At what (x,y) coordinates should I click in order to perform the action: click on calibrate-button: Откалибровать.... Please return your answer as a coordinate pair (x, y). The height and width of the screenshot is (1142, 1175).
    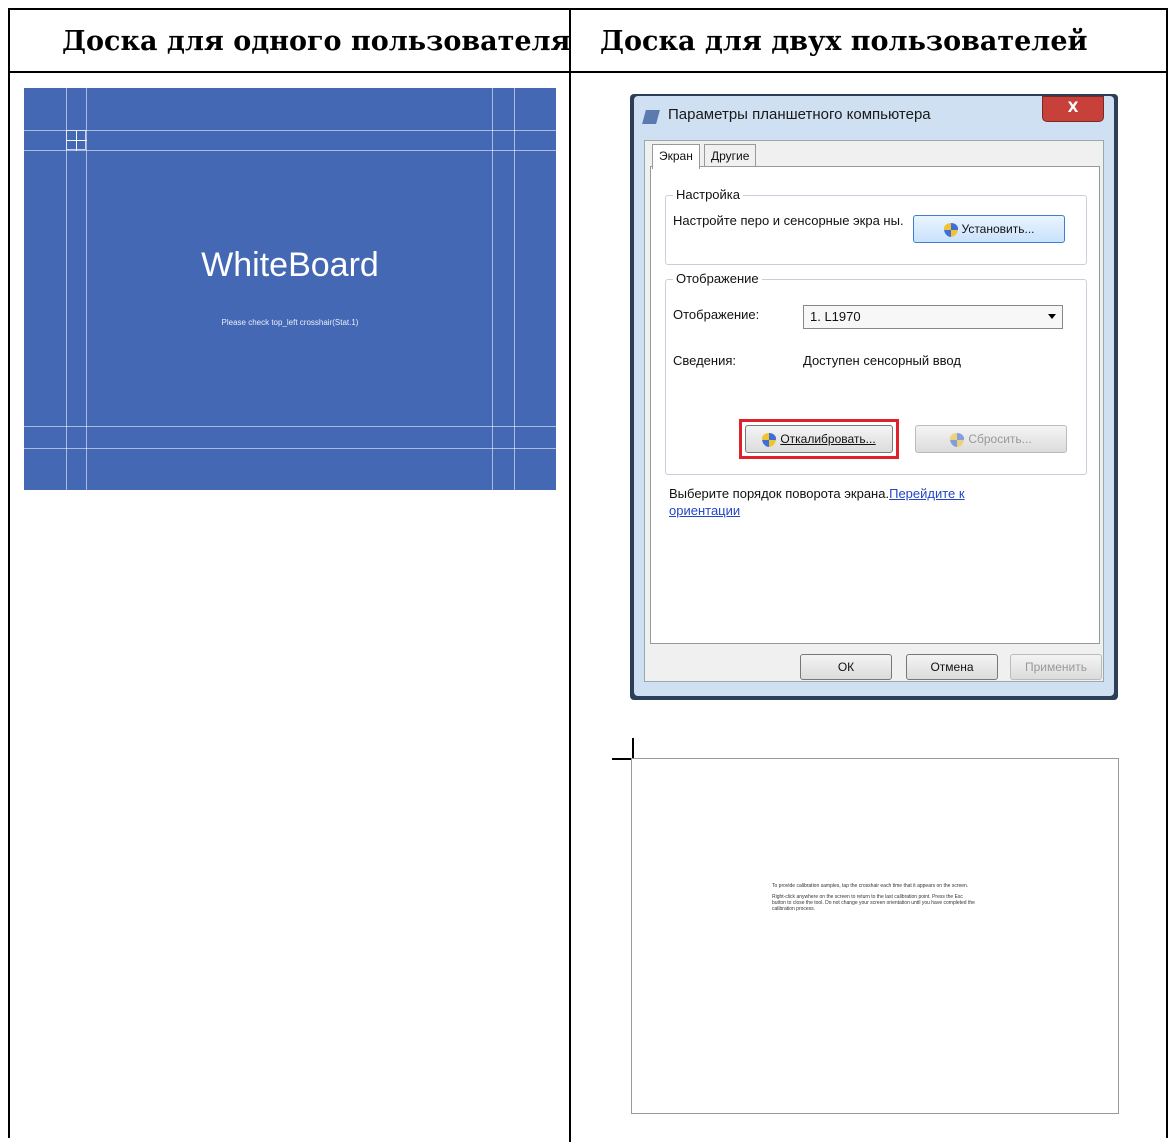
    Looking at the image, I should click on (819, 439).